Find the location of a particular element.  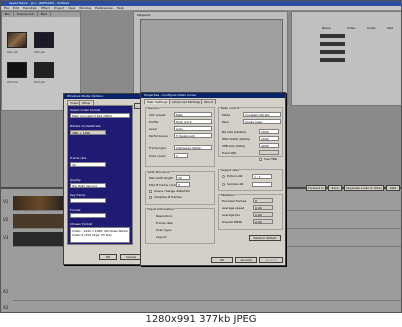

menu-project: Project is located at coordinates (59, 8).